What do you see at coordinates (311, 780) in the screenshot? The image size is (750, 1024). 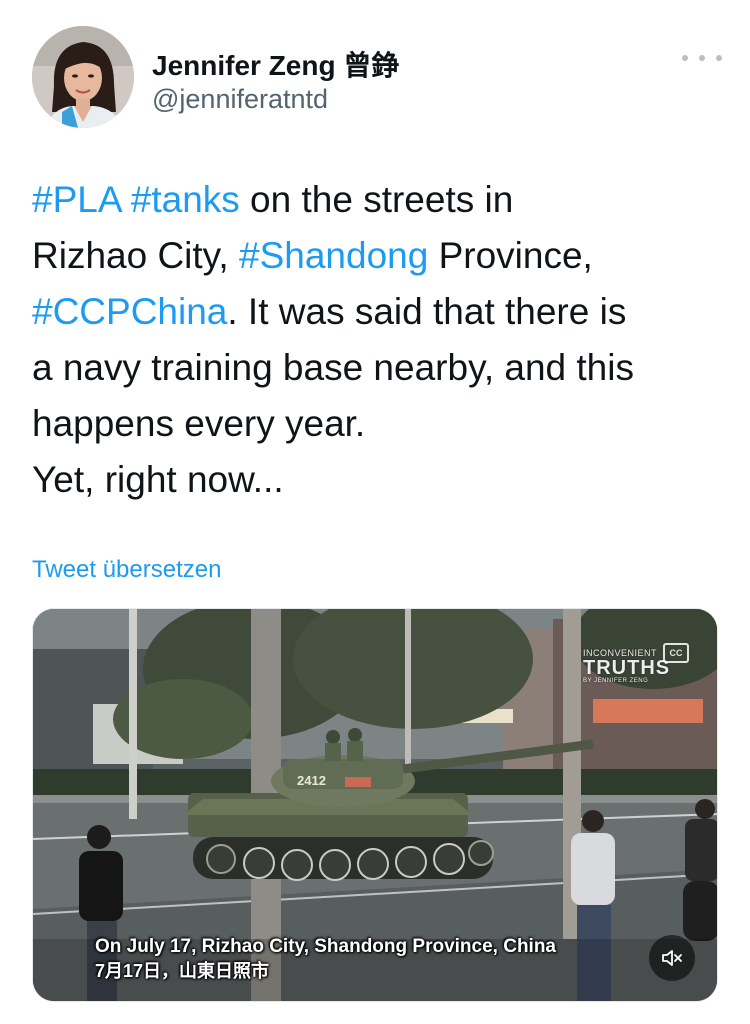 I see `tank-number: 2412` at bounding box center [311, 780].